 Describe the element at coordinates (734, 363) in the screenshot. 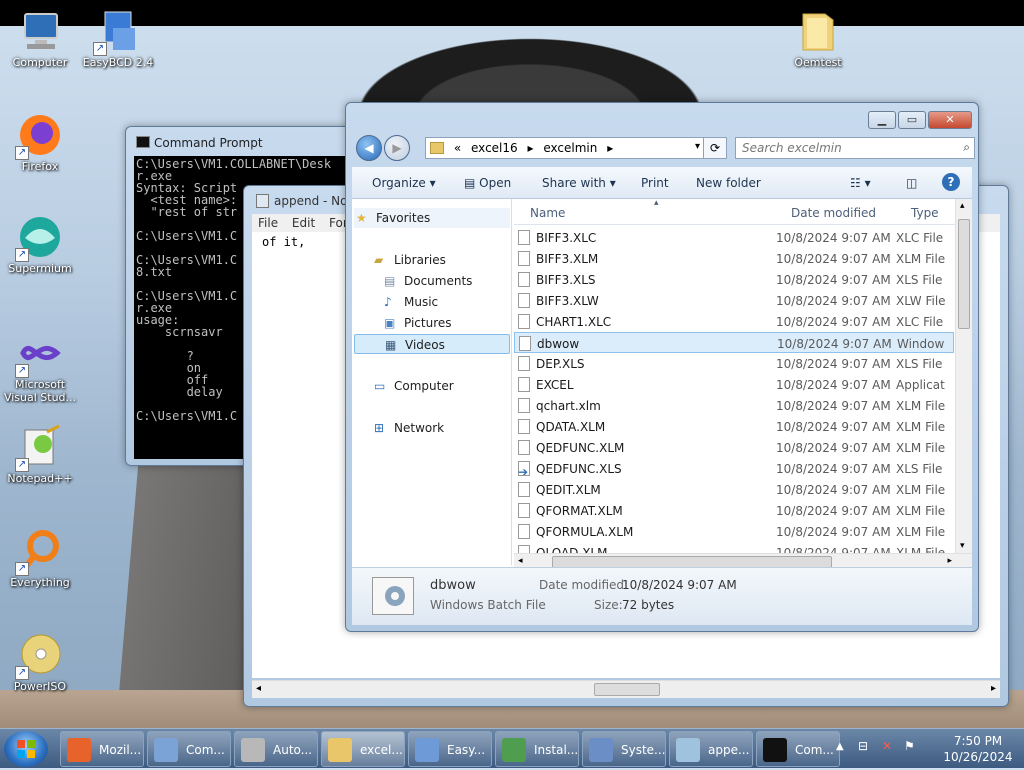

I see `file-row: DEP.XLS 10/8/2024 9:07 AM XLS File` at that location.